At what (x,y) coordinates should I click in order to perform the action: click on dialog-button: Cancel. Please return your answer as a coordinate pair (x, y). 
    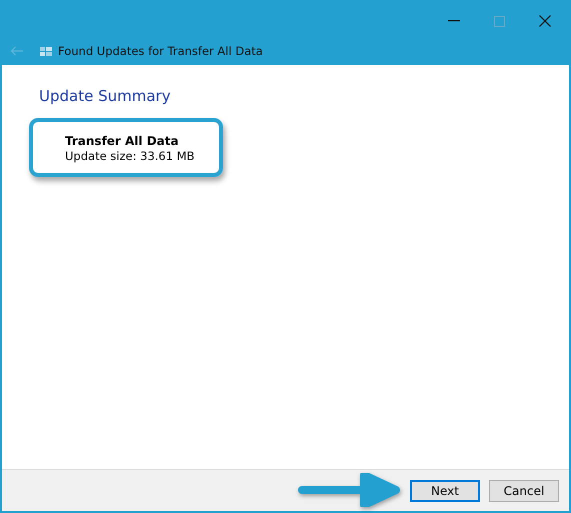
    Looking at the image, I should click on (524, 491).